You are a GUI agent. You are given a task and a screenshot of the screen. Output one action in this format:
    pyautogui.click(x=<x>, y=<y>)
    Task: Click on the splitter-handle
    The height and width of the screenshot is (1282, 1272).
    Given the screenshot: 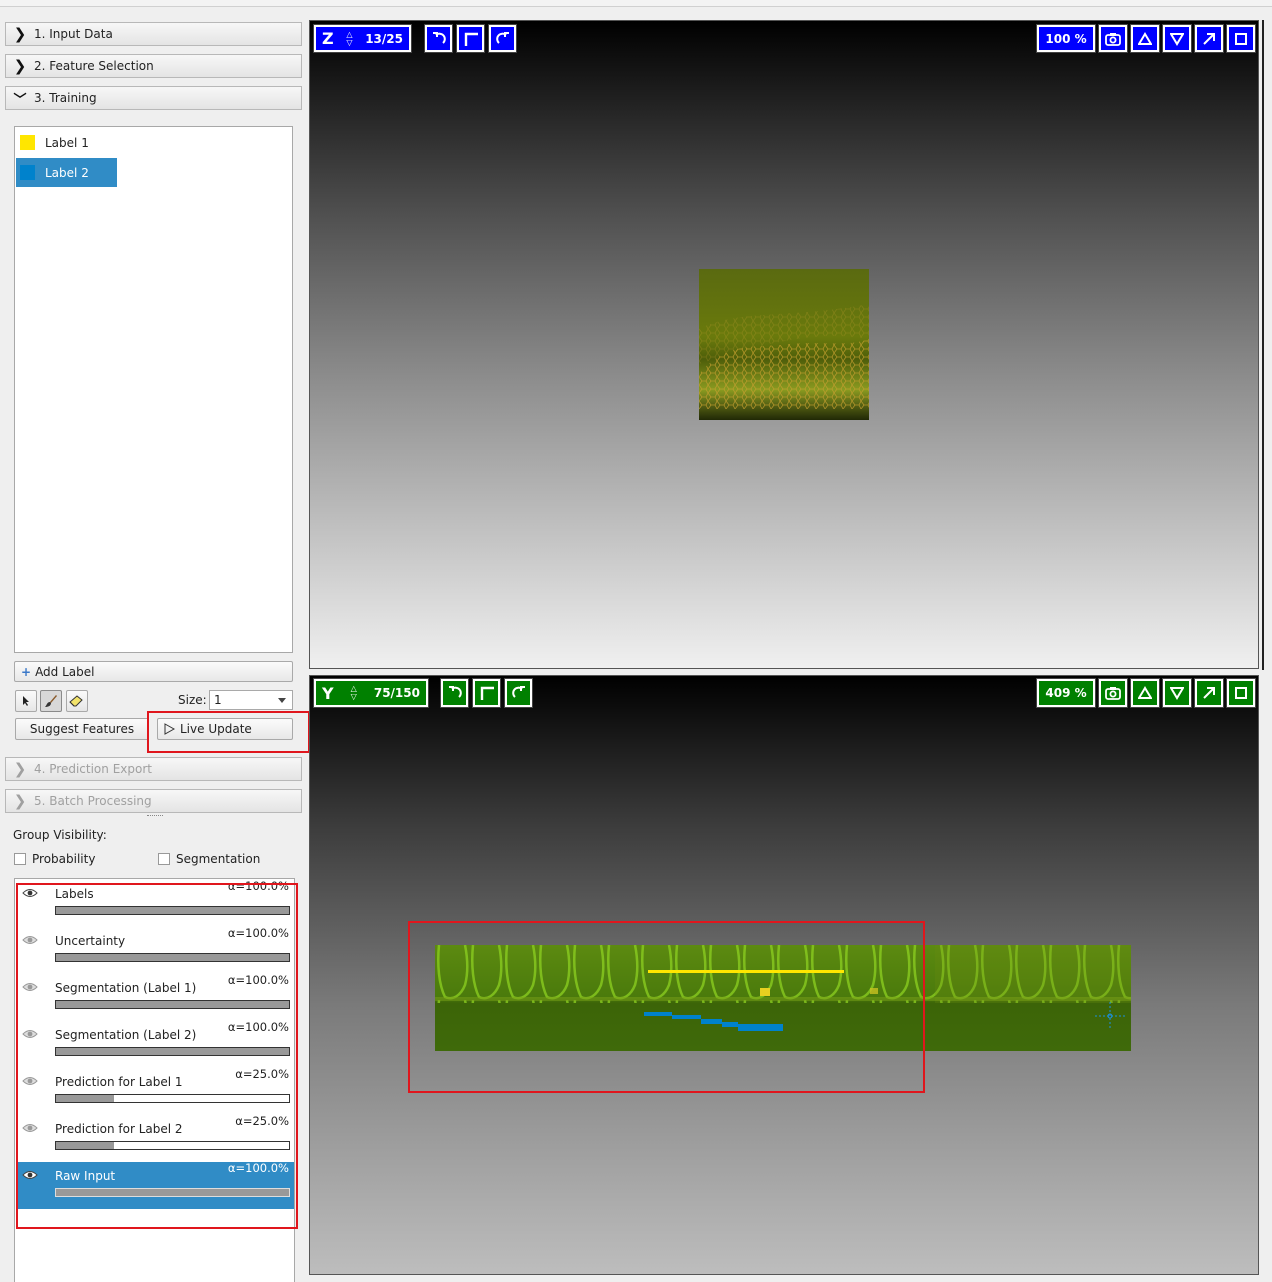 What is the action you would take?
    pyautogui.click(x=155, y=817)
    